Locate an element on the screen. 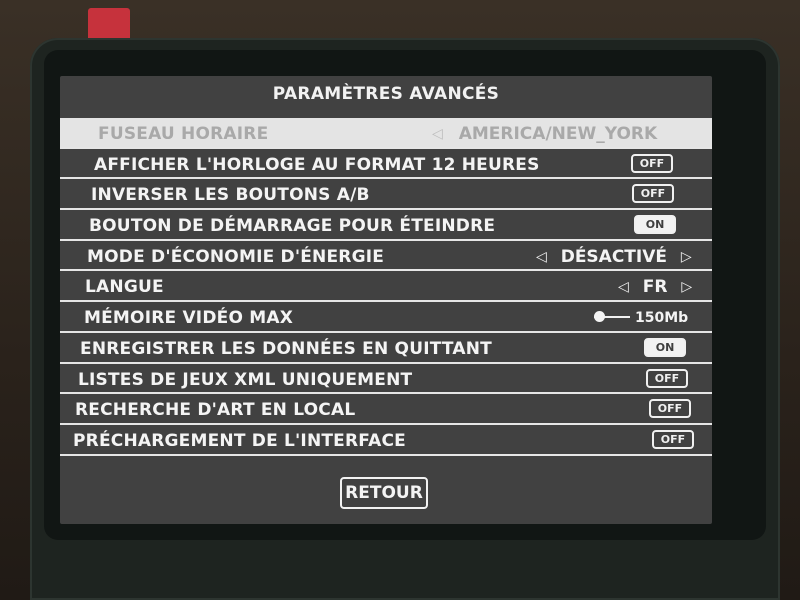  setting-label: BOUTON DE DÉMARRAGE POUR ÉTEINDRE is located at coordinates (292, 226).